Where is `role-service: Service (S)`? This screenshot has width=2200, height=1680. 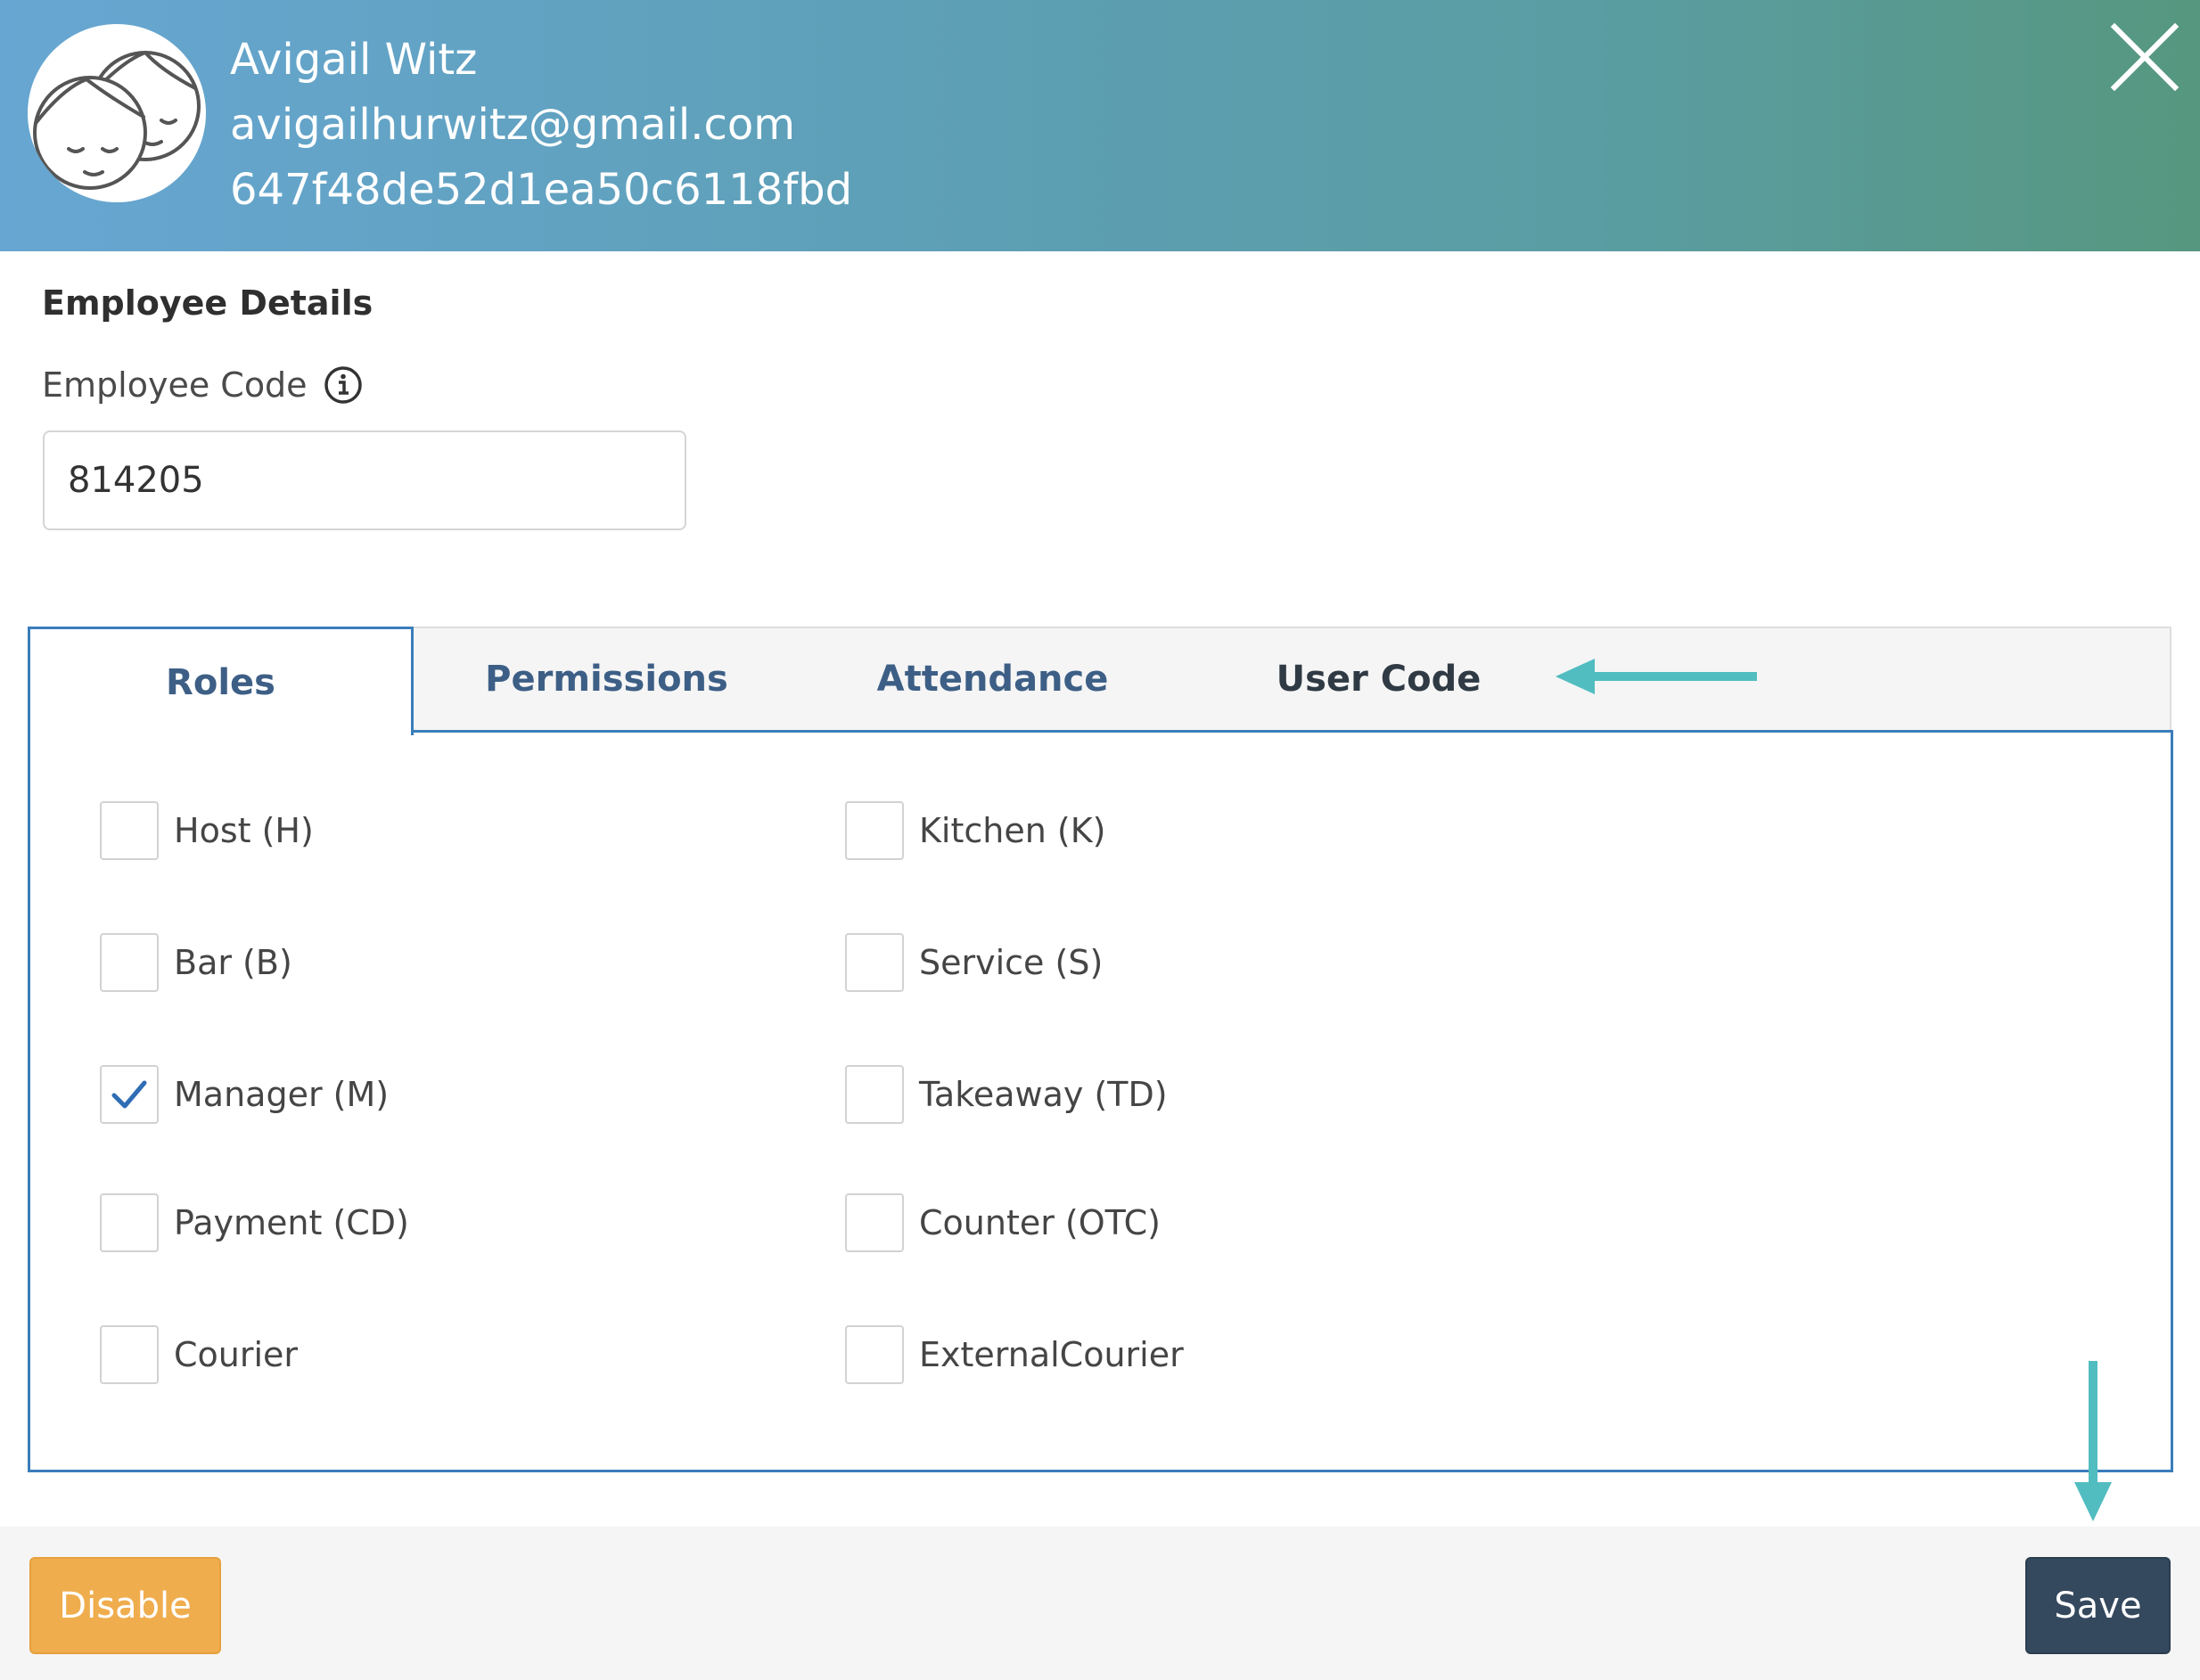 role-service: Service (S) is located at coordinates (974, 963).